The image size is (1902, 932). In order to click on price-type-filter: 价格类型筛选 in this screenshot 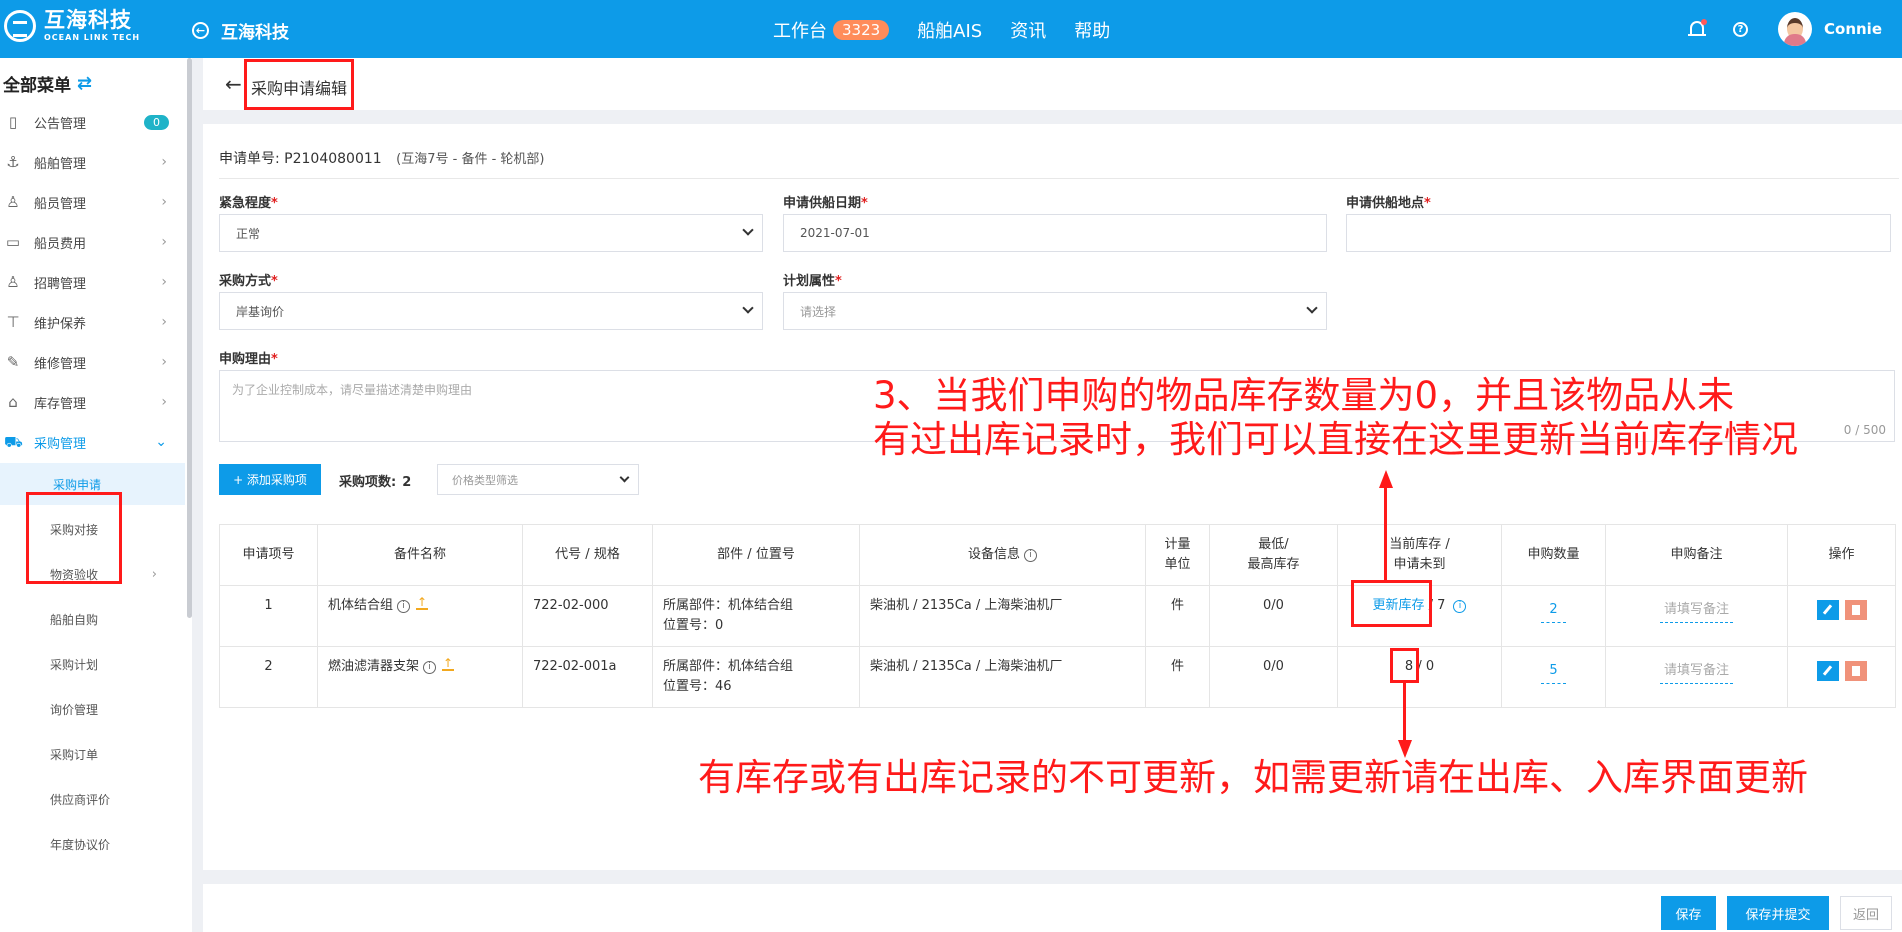, I will do `click(538, 479)`.